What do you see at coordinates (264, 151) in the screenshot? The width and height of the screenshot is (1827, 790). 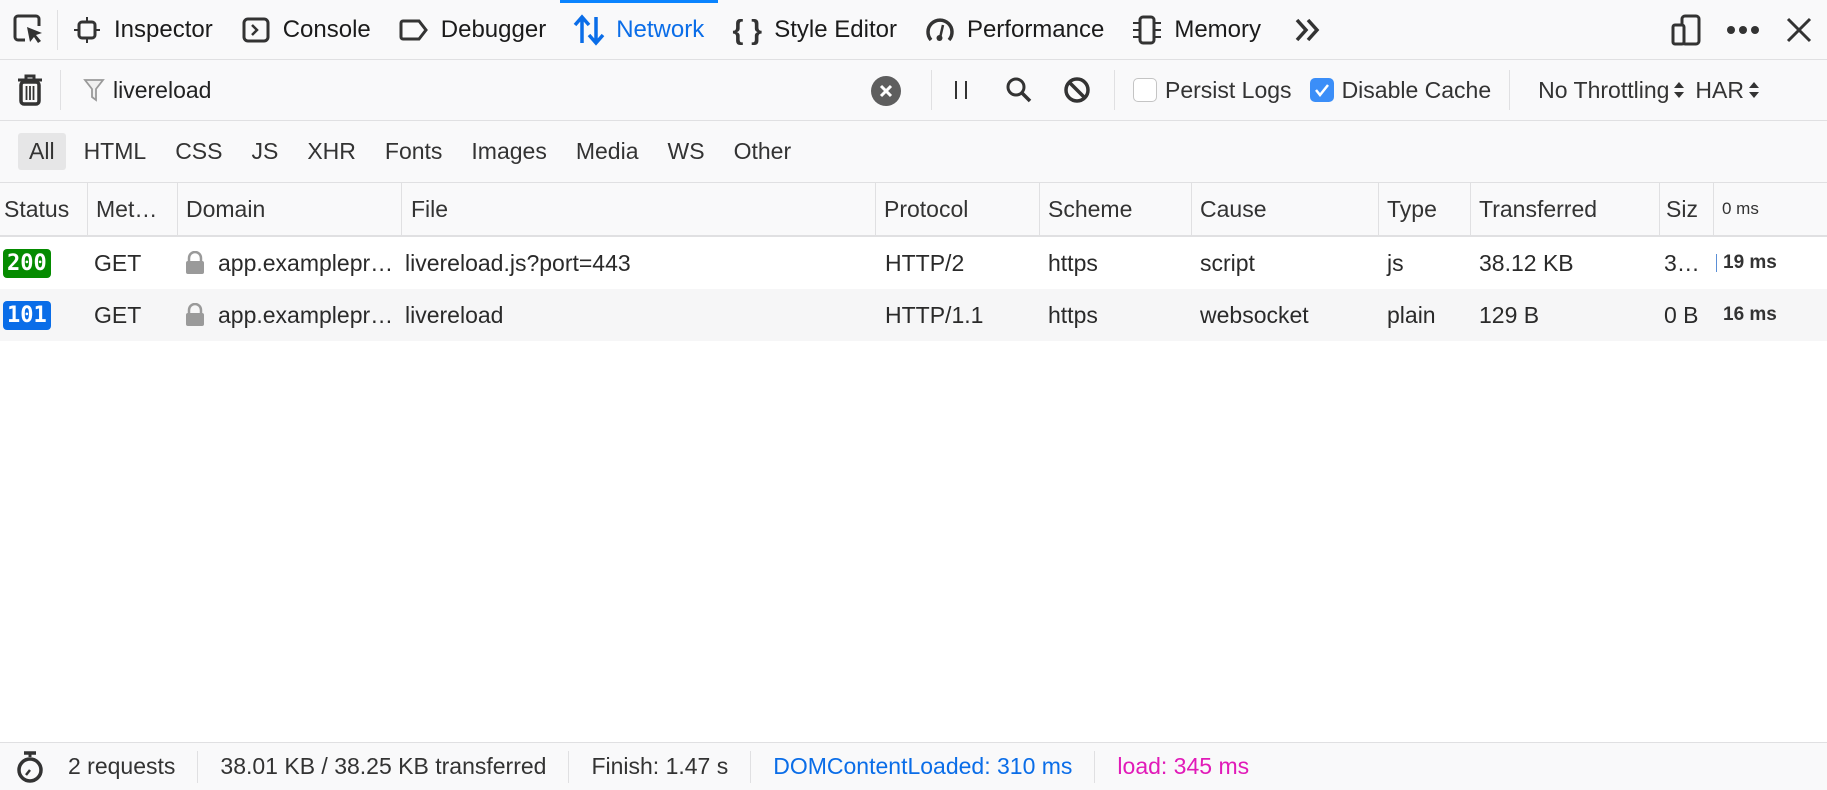 I see `type-filter-js: JS` at bounding box center [264, 151].